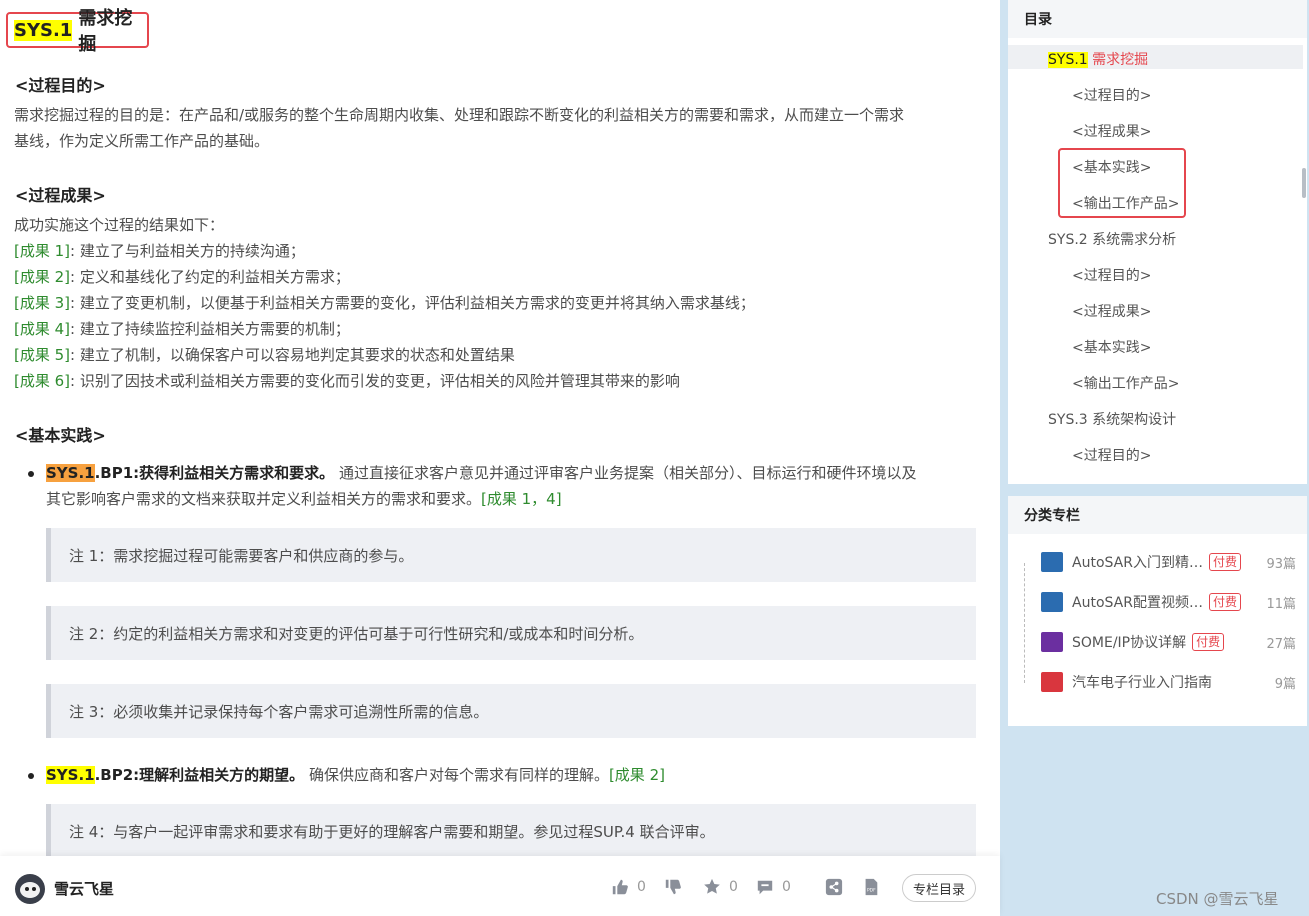 This screenshot has height=916, width=1309. What do you see at coordinates (264, 355) in the screenshot?
I see `outcome-item: [成果 5]: 建立了机制，以确保客户可以容易地判定其要求的状态和处置结果` at bounding box center [264, 355].